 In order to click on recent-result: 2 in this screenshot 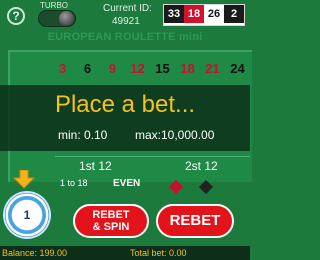, I will do `click(234, 14)`.